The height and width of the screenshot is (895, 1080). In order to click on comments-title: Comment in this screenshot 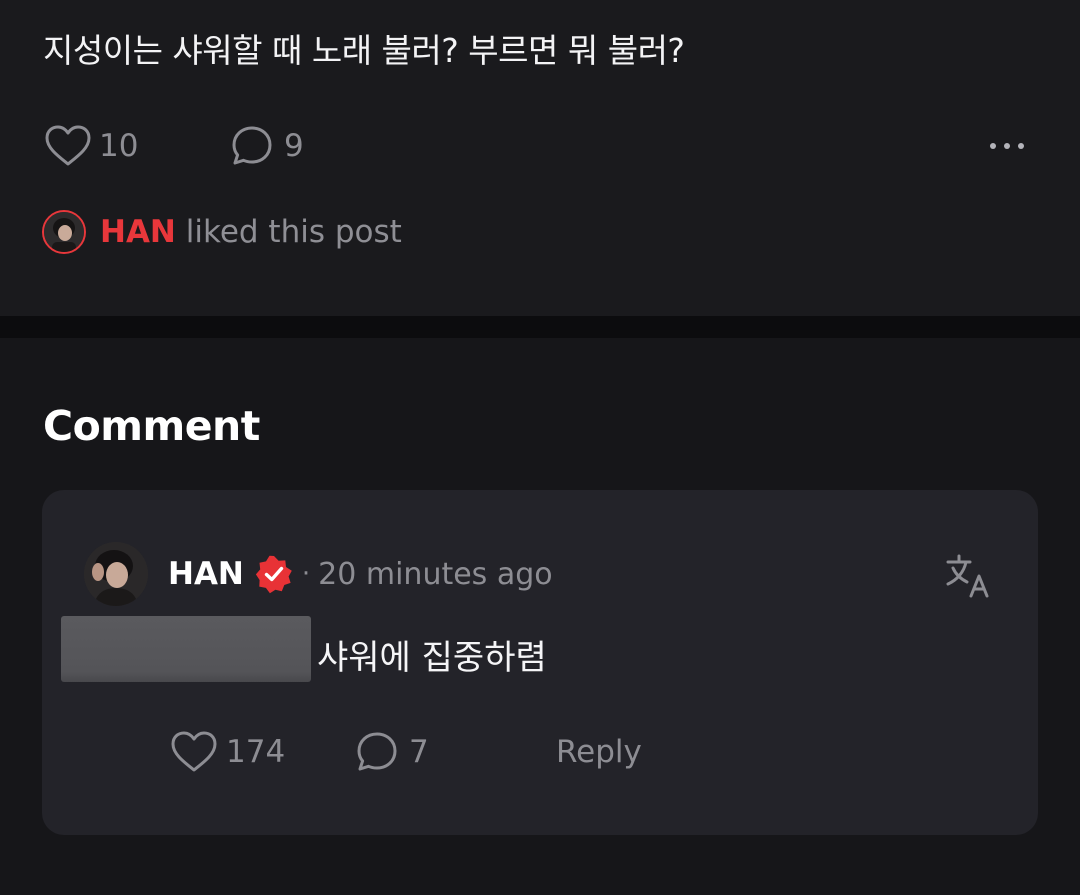, I will do `click(151, 426)`.